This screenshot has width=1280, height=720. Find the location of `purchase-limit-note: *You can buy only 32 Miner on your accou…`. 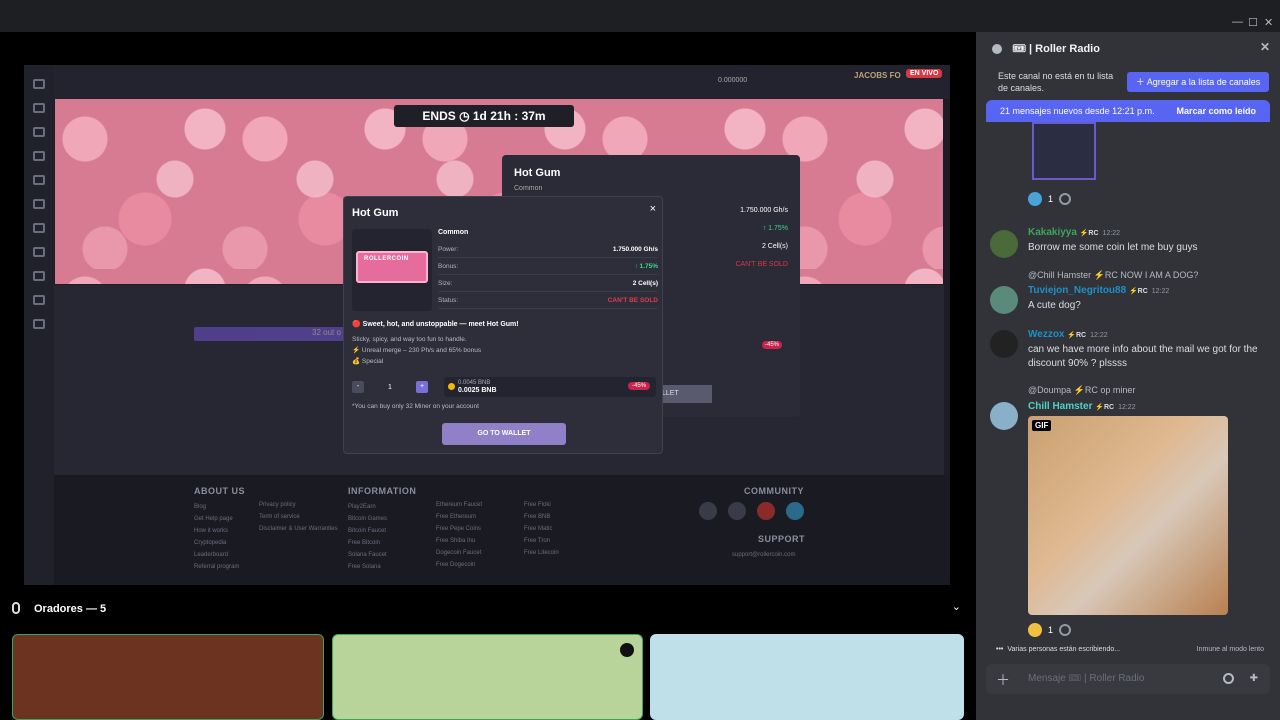

purchase-limit-note: *You can buy only 32 Miner on your accou… is located at coordinates (415, 406).